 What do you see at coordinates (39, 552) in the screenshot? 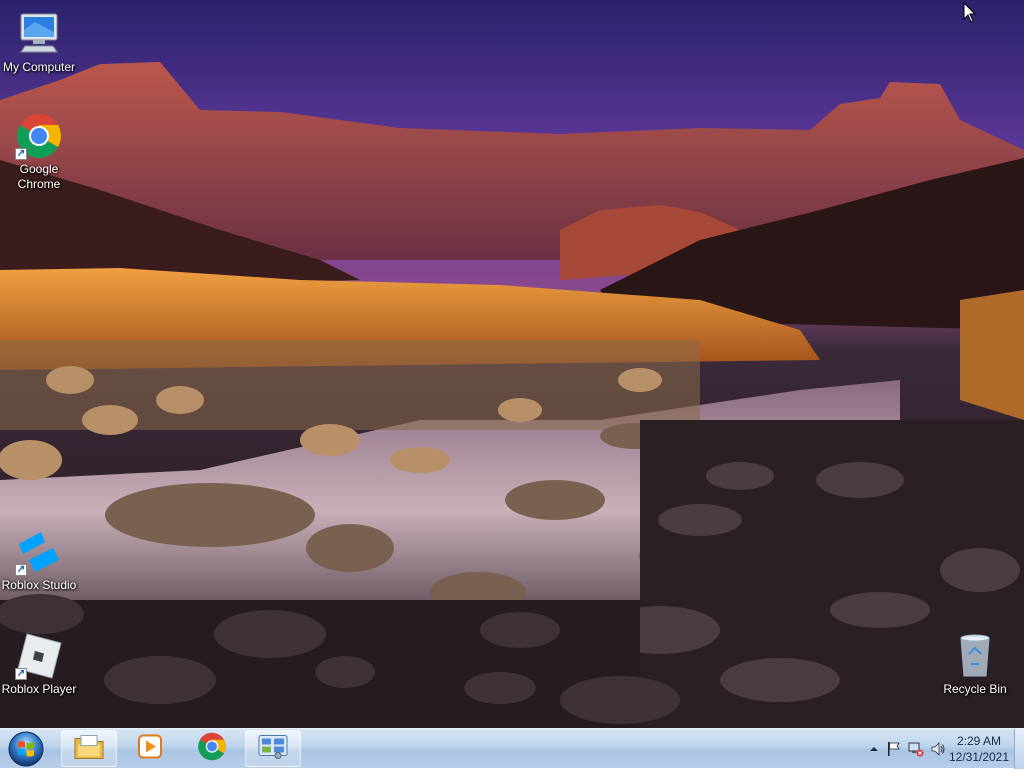
I see `roblox-studio-icon: ↗` at bounding box center [39, 552].